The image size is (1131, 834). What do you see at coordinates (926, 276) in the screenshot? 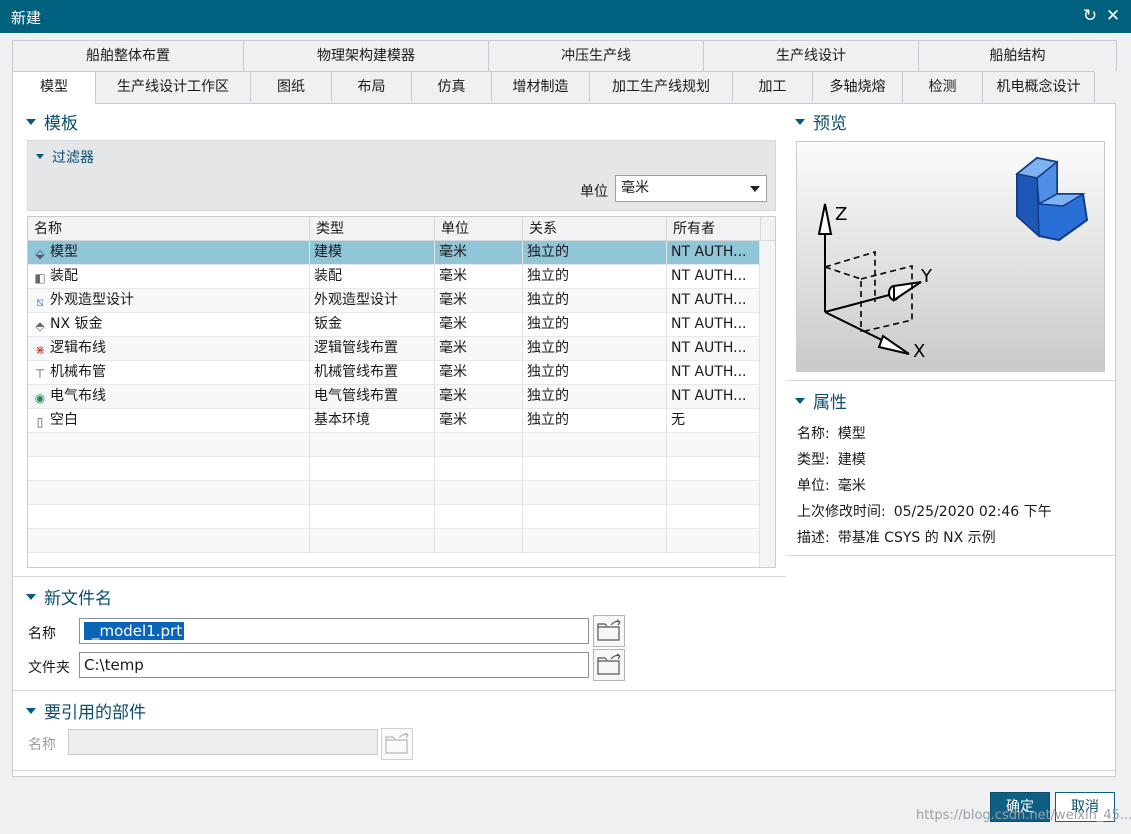
I see `axis-y-label: Y` at bounding box center [926, 276].